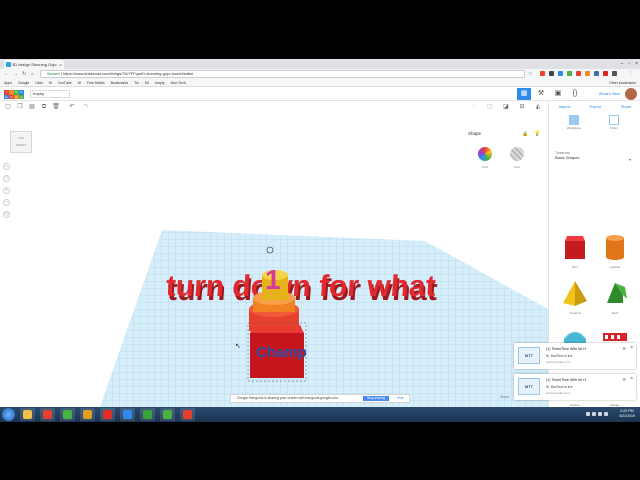 The height and width of the screenshot is (480, 640). What do you see at coordinates (120, 82) in the screenshot?
I see `bookmark-item: Bookmarks` at bounding box center [120, 82].